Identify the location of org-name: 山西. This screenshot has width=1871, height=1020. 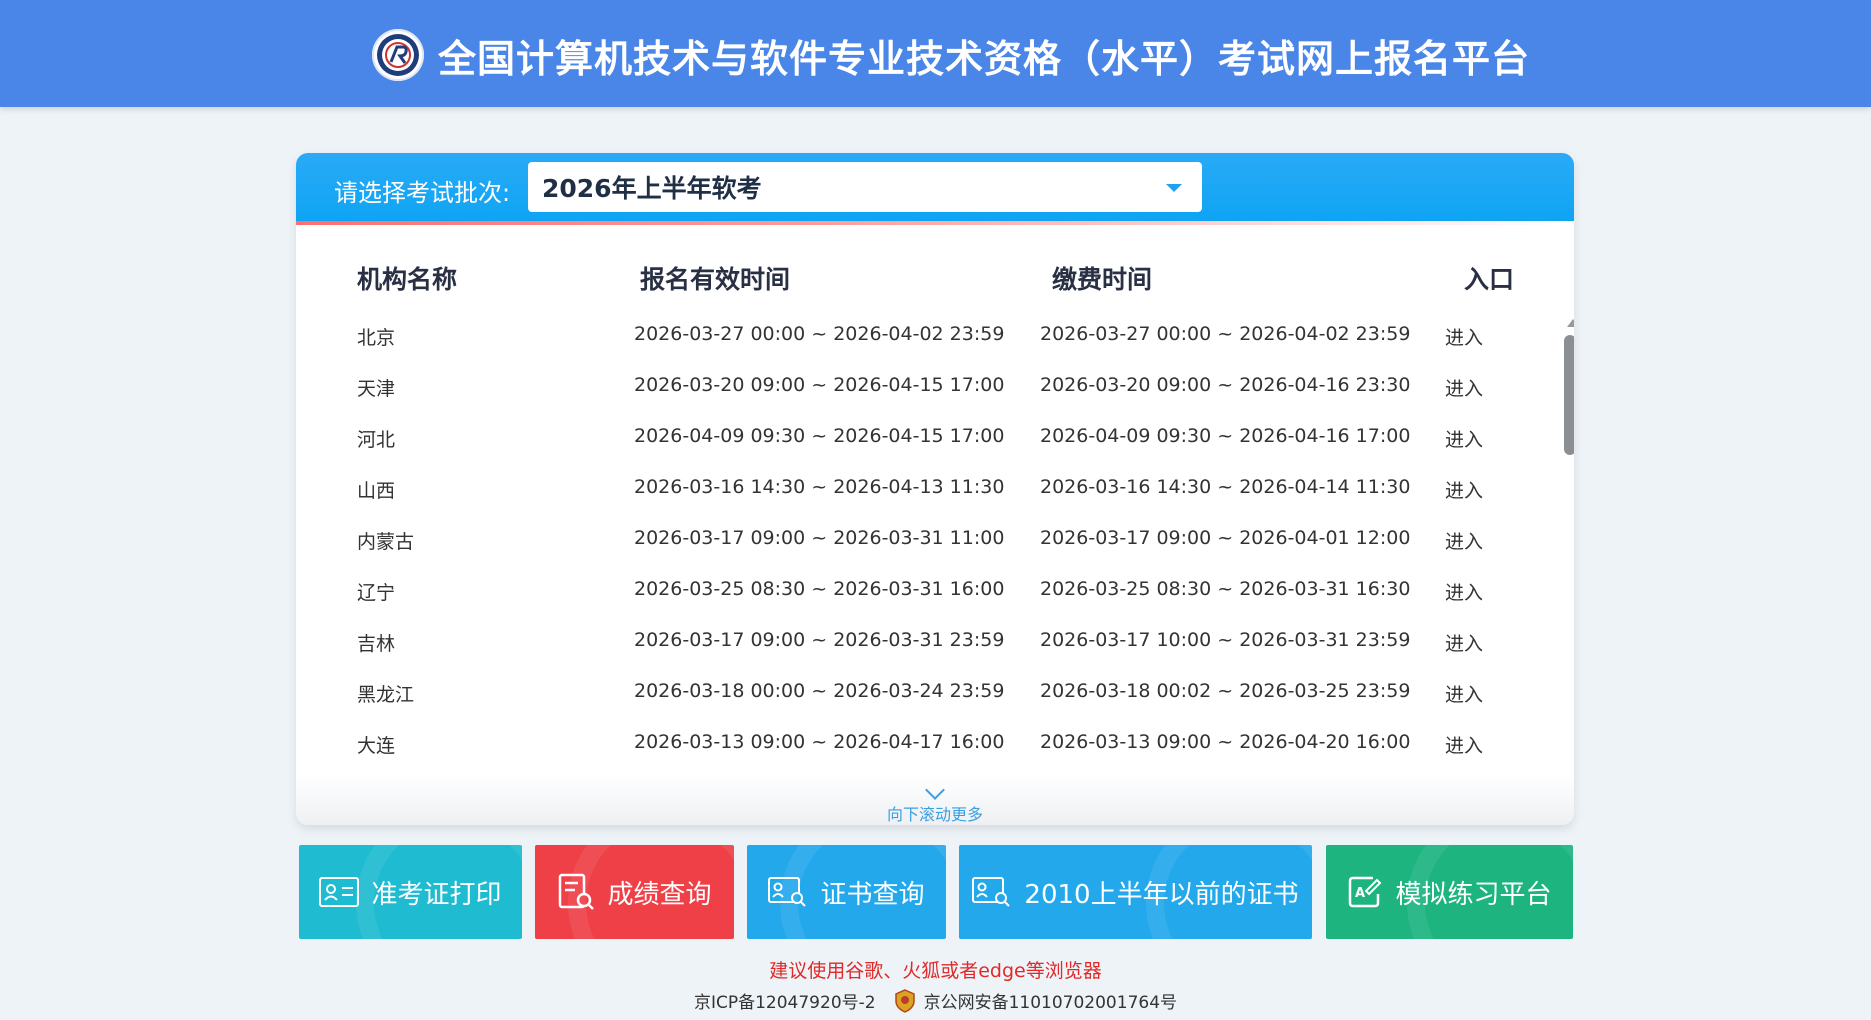
(376, 491).